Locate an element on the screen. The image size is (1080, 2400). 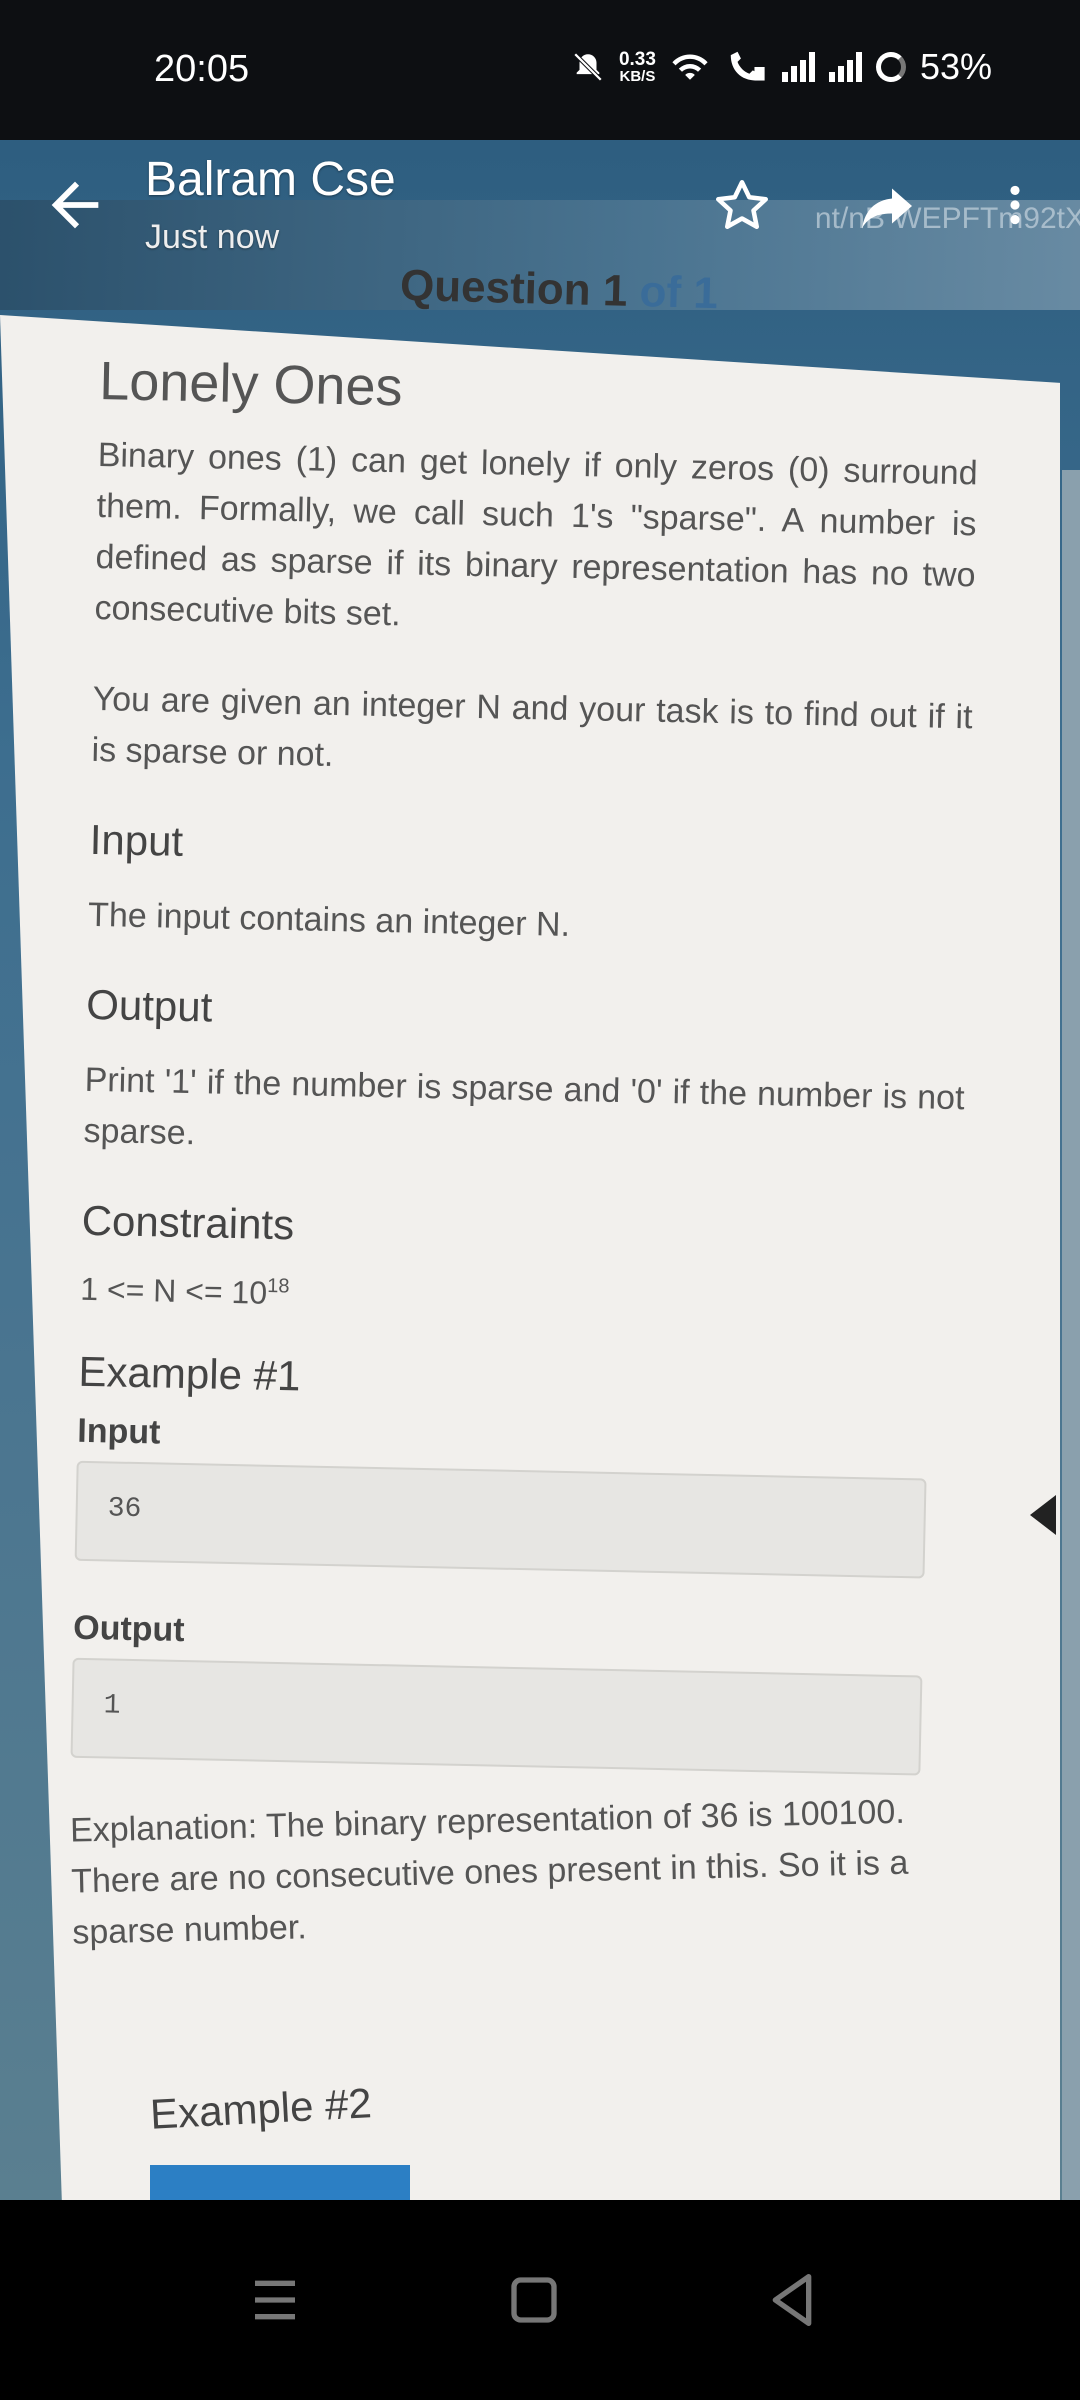
navigation-bar is located at coordinates (540, 2300).